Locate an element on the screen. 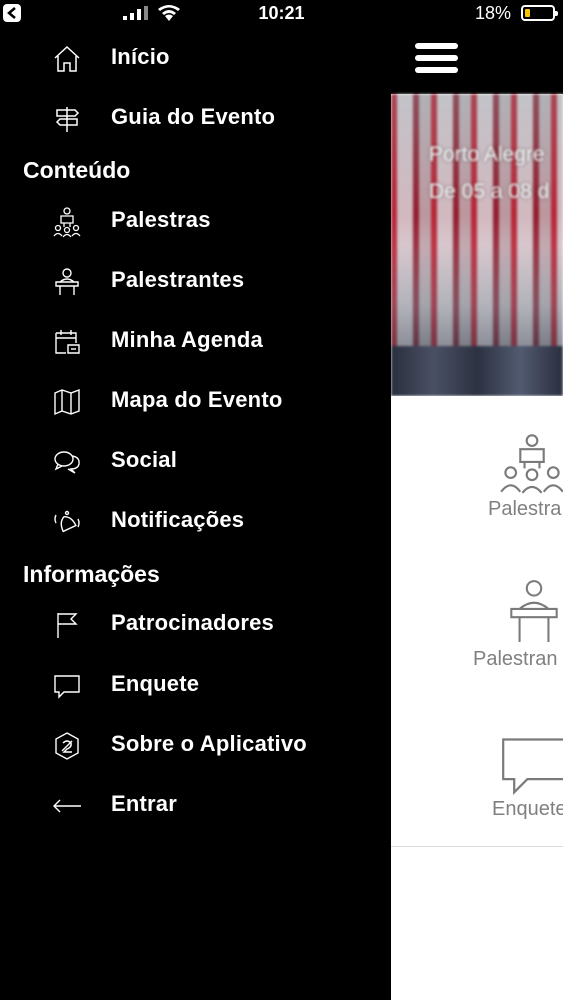 This screenshot has width=563, height=1000. bell-icon is located at coordinates (67, 522).